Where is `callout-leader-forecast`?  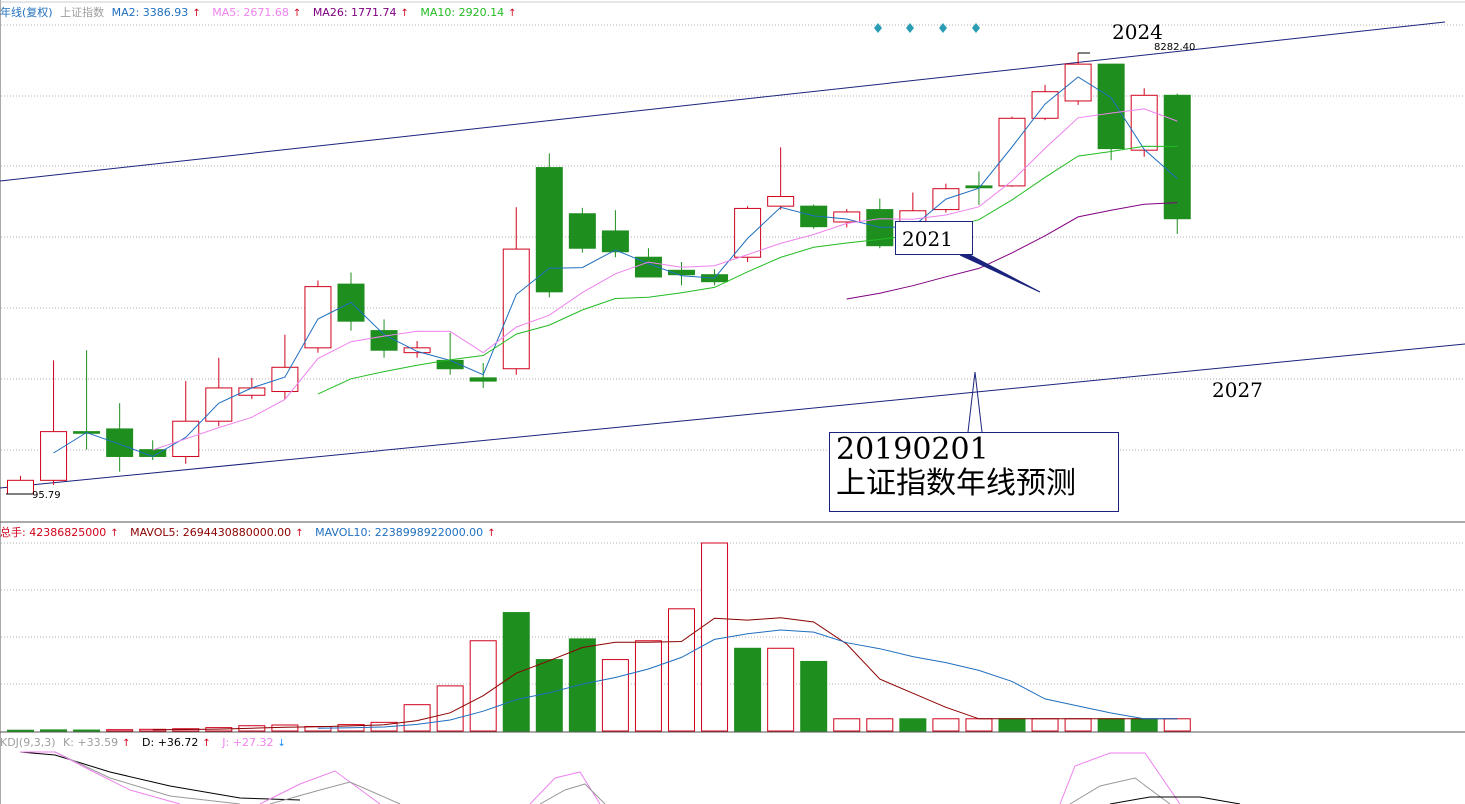
callout-leader-forecast is located at coordinates (975, 402).